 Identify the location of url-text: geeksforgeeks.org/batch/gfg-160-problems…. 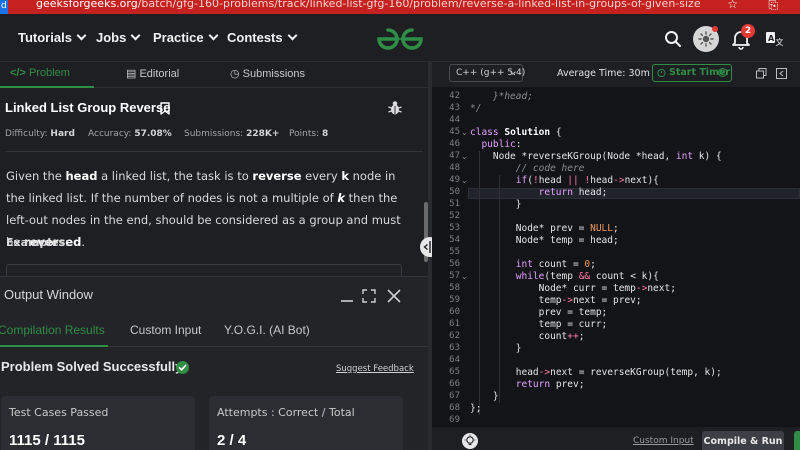
(368, 5).